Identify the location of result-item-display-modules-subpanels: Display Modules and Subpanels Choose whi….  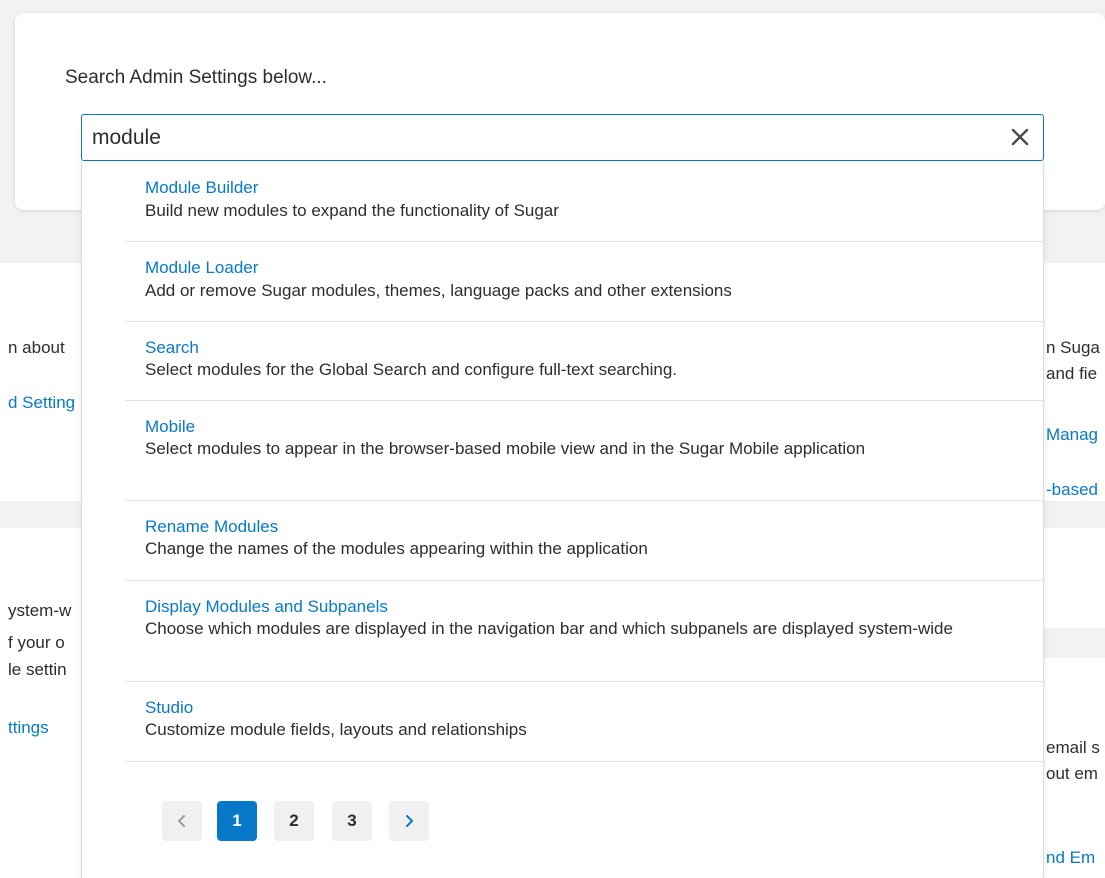
(585, 631).